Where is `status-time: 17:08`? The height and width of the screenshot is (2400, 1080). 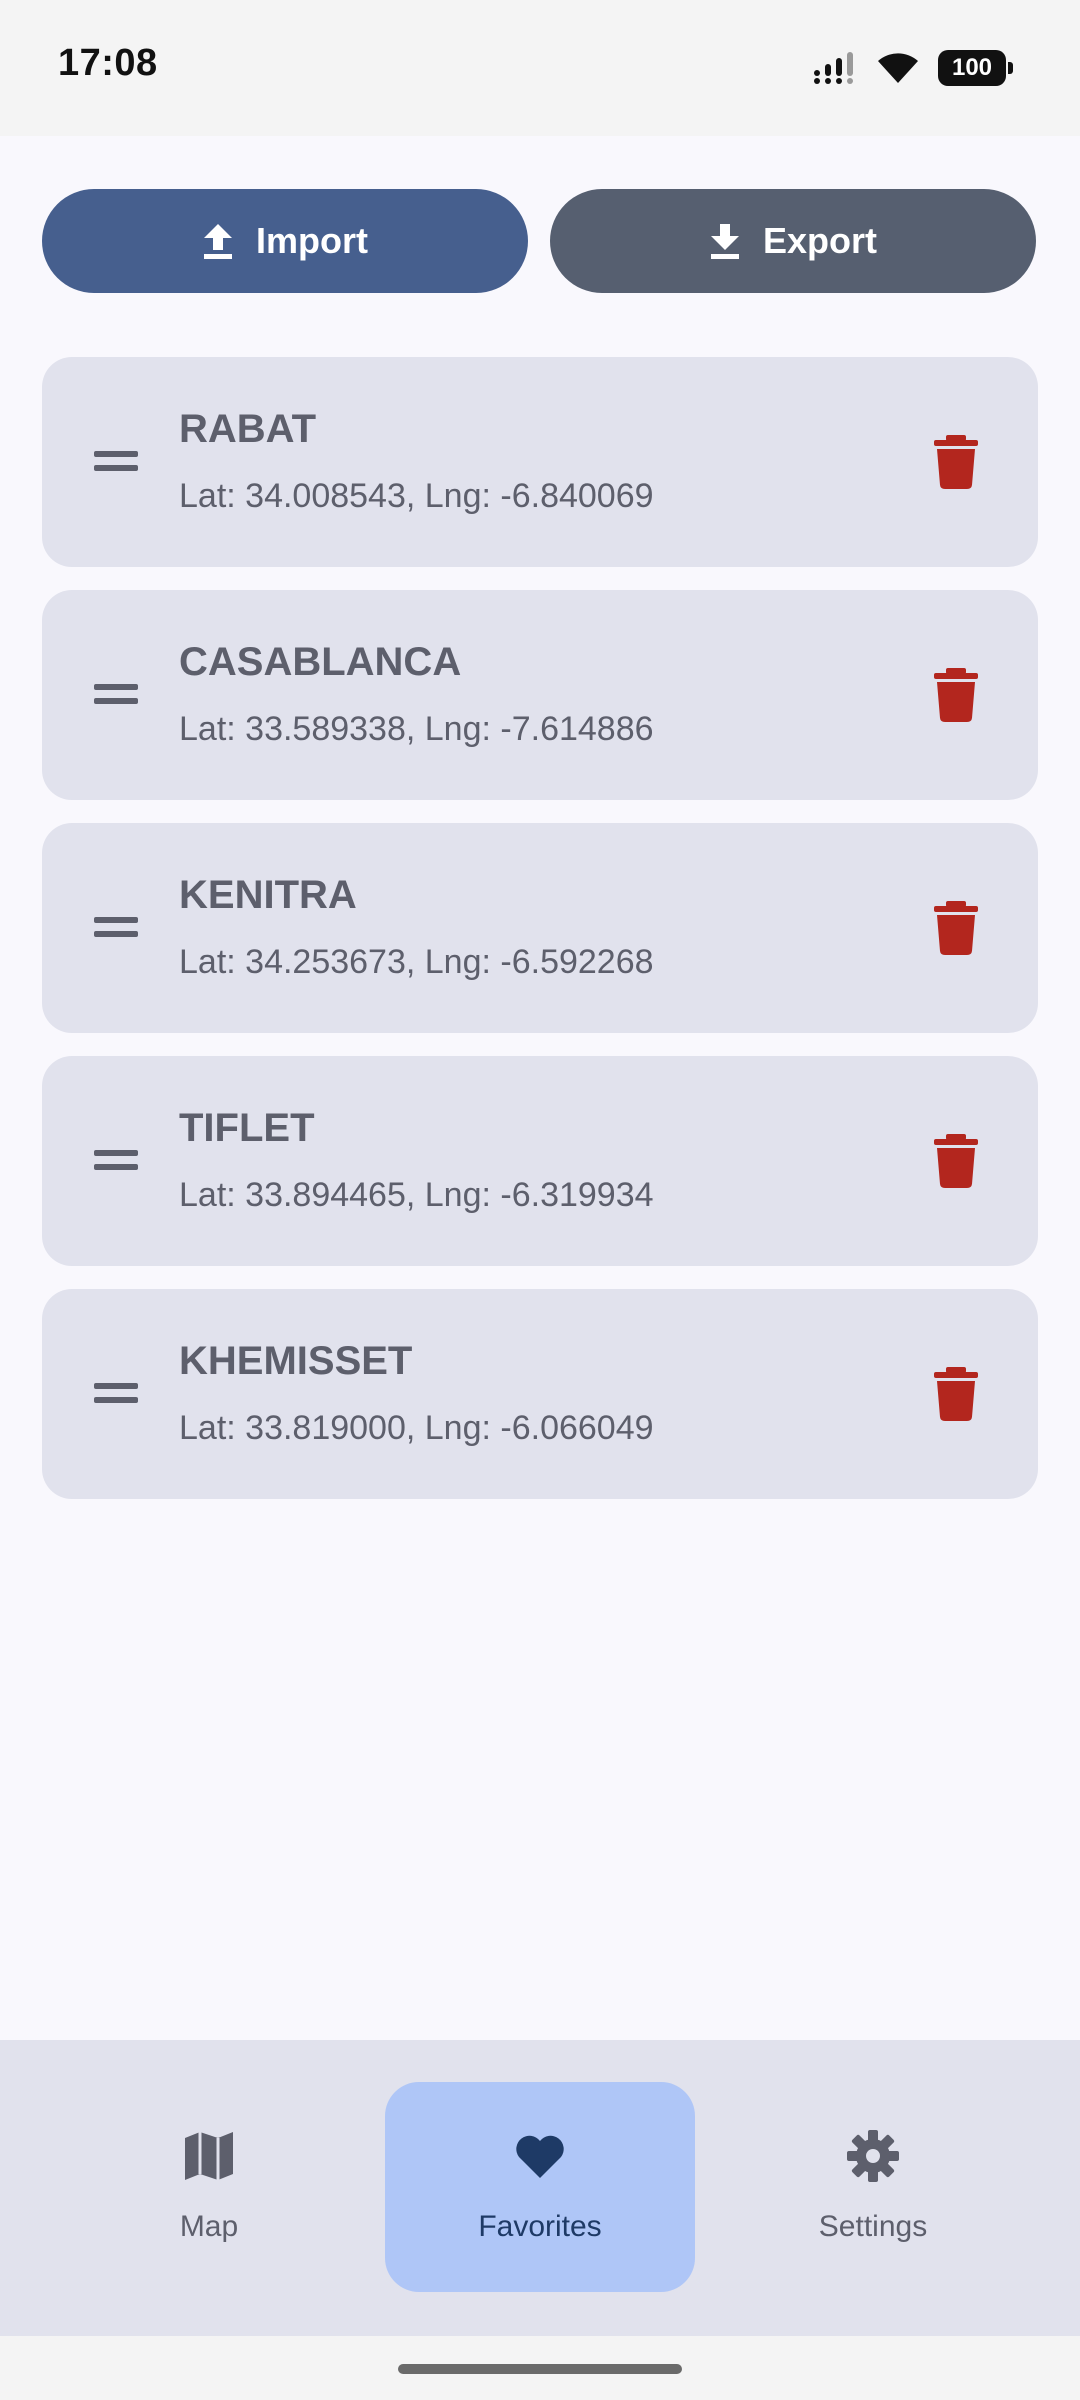
status-time: 17:08 is located at coordinates (108, 63).